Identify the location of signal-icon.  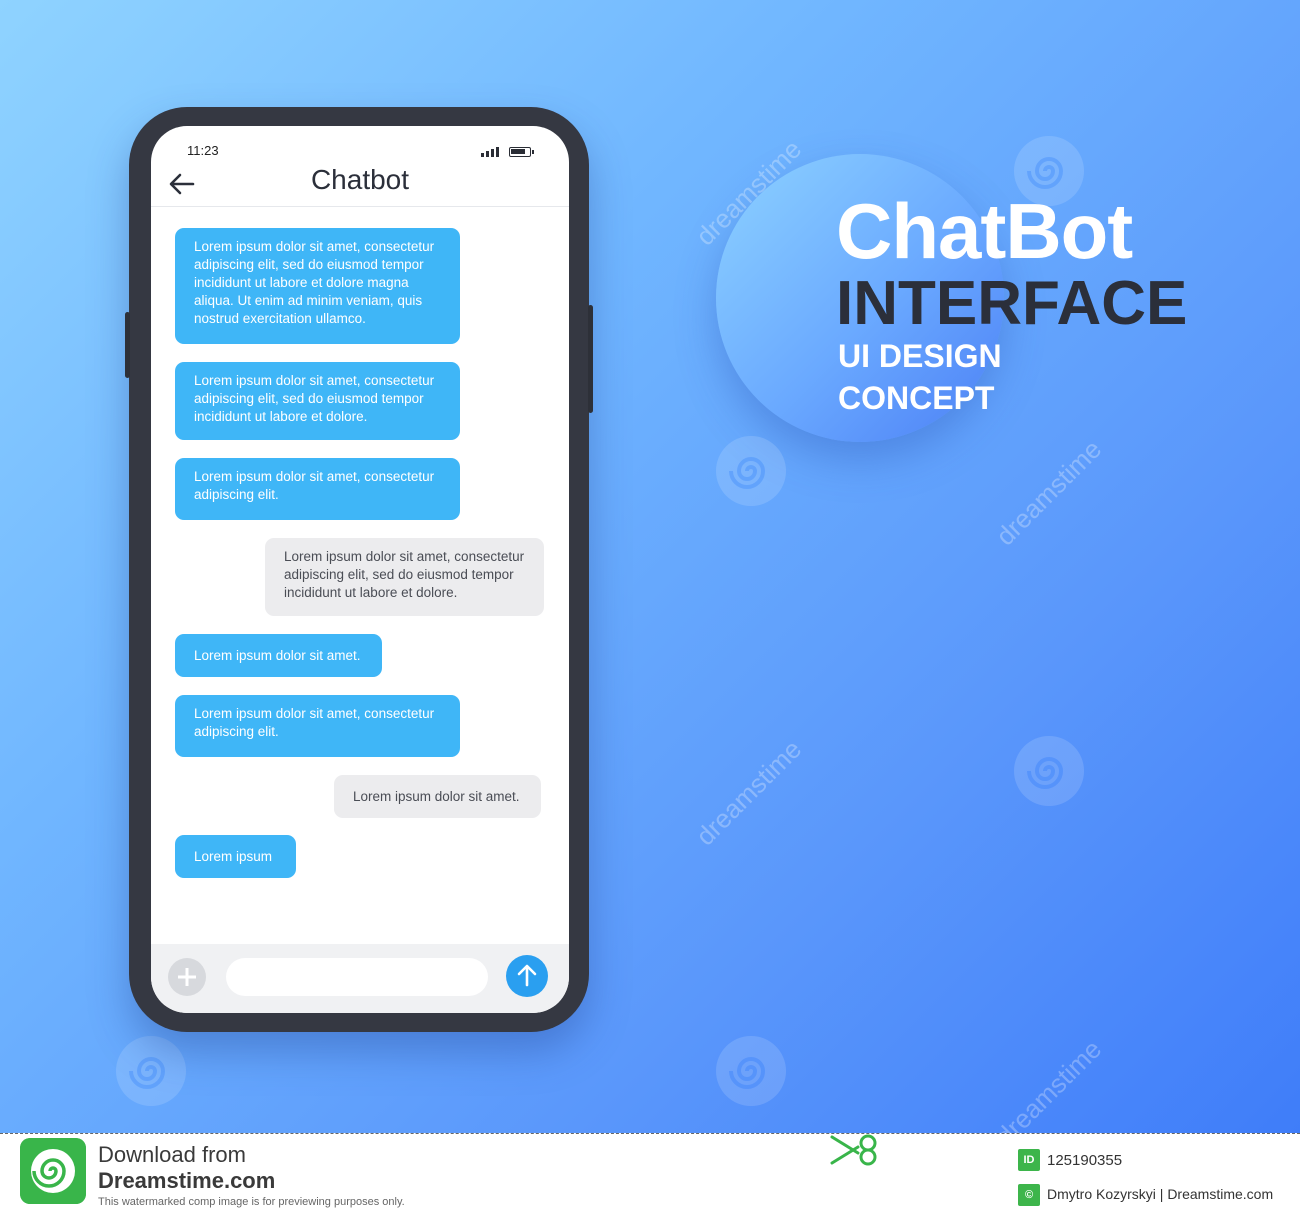
(492, 151).